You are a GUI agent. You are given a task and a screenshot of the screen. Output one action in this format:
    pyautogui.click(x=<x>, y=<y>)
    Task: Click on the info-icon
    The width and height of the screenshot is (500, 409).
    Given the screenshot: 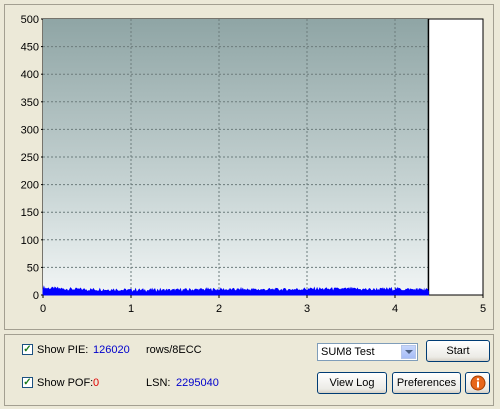 What is the action you would take?
    pyautogui.click(x=477, y=383)
    